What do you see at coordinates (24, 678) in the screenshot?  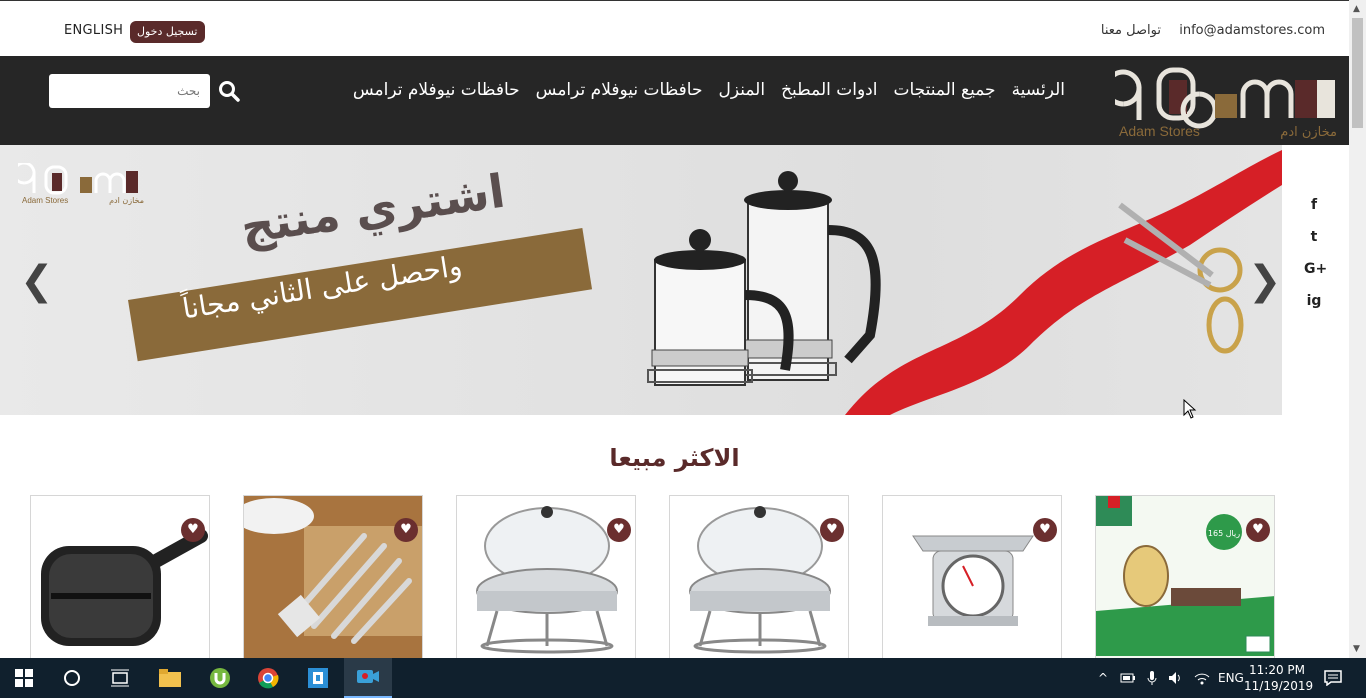 I see `windows-start-icon` at bounding box center [24, 678].